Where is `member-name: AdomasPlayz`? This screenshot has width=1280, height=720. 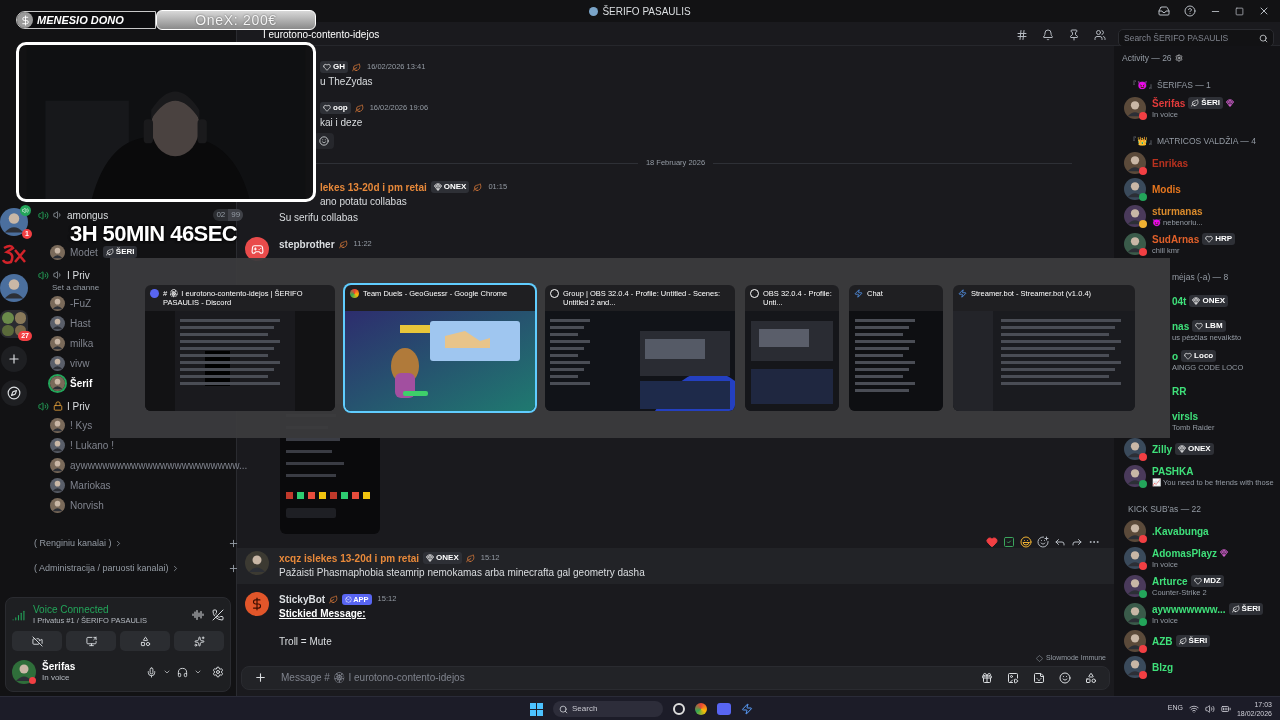 member-name: AdomasPlayz is located at coordinates (1185, 553).